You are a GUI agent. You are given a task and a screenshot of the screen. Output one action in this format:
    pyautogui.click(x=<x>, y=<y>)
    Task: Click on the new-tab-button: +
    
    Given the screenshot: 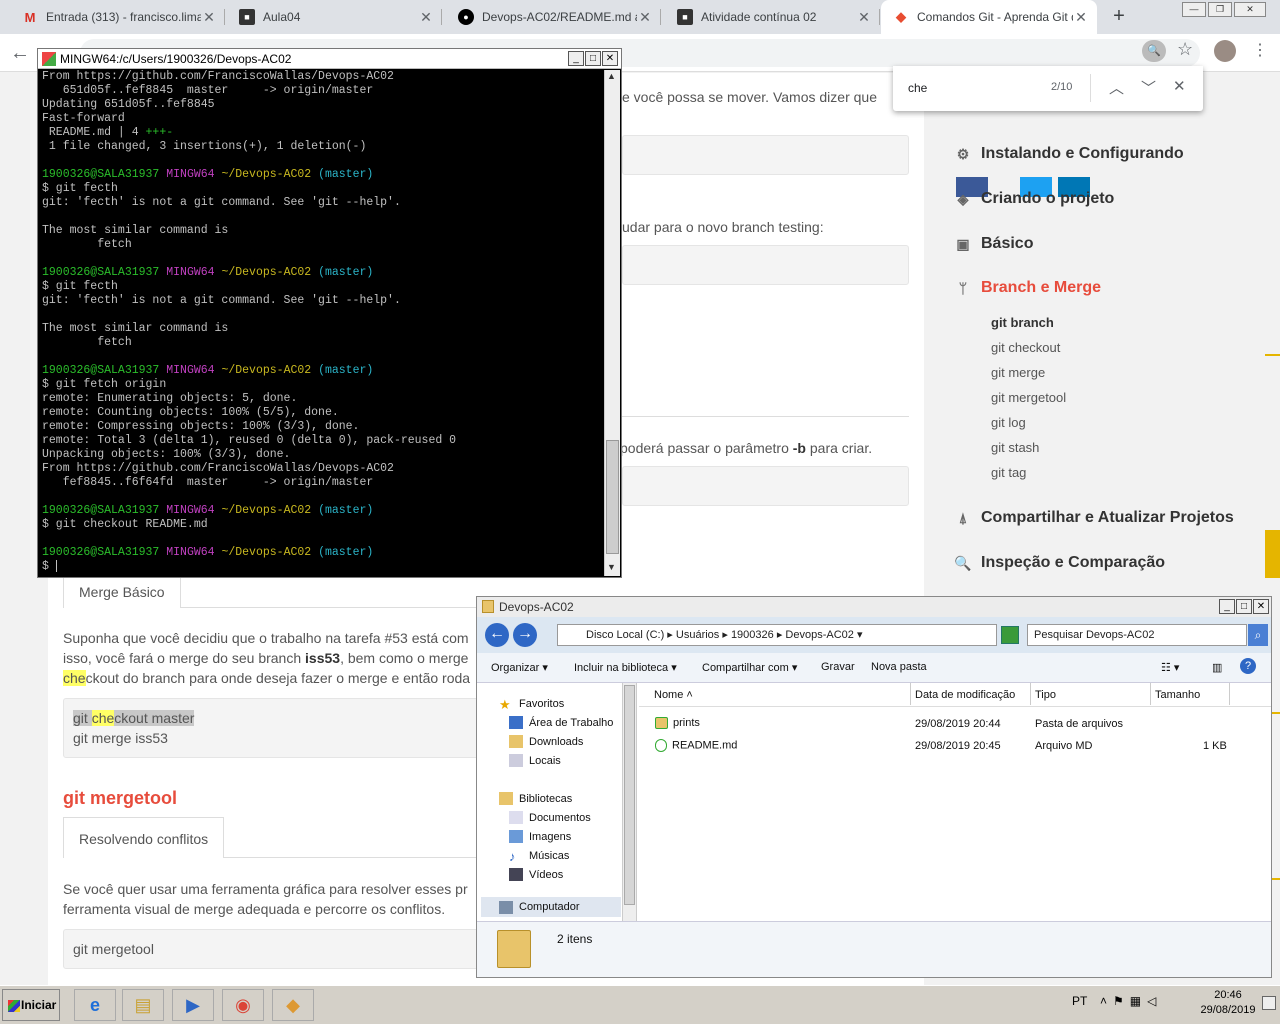 What is the action you would take?
    pyautogui.click(x=1119, y=17)
    